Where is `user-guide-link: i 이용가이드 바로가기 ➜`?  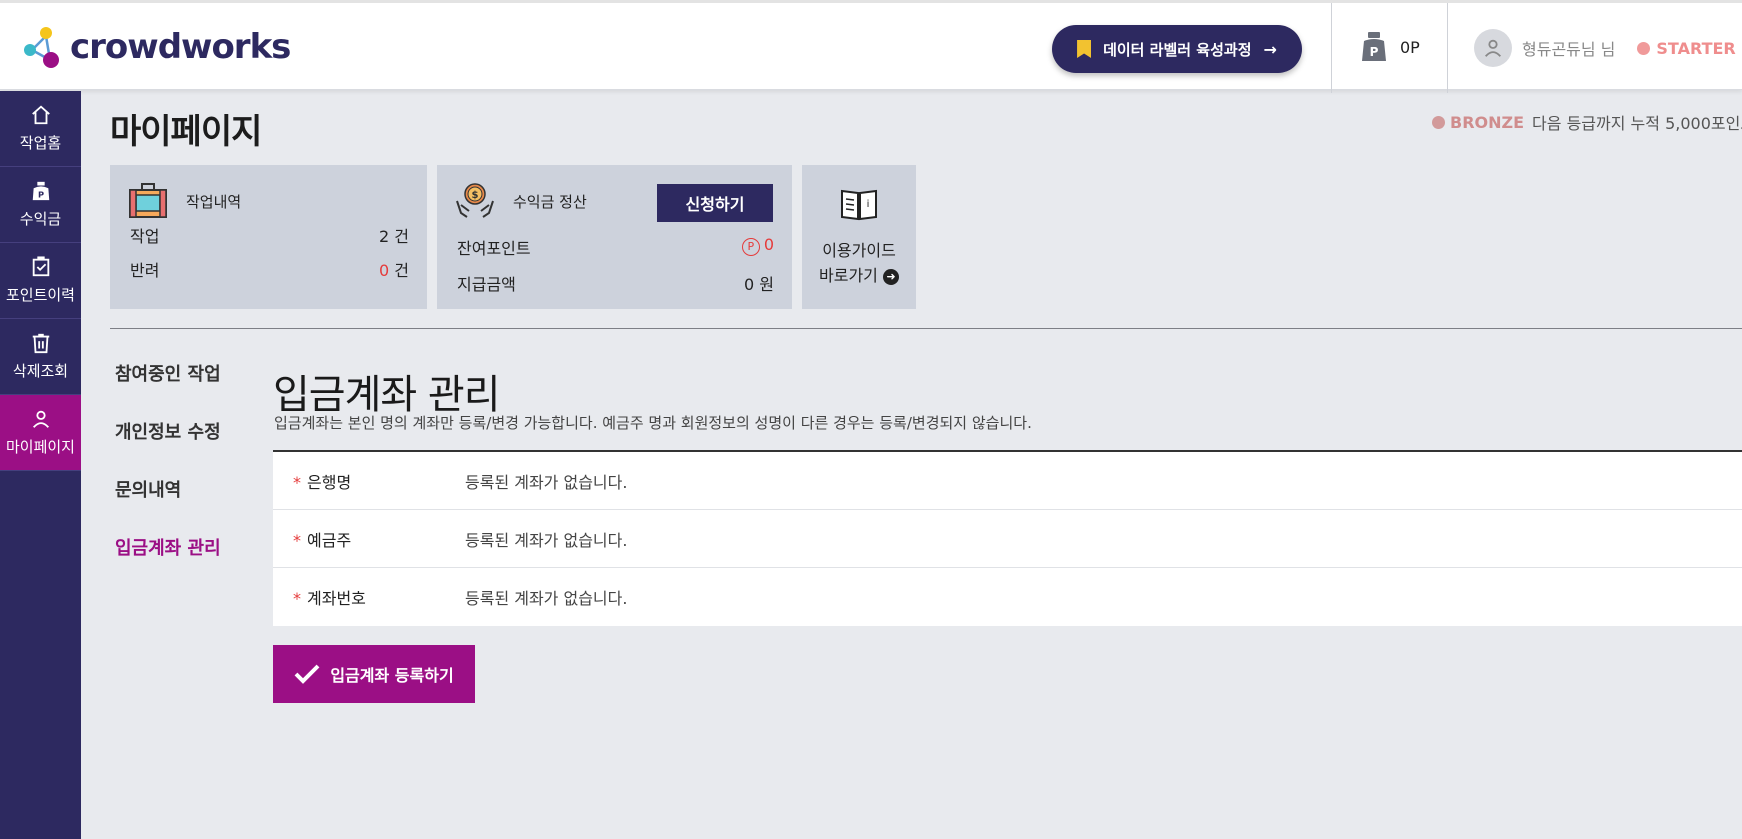
user-guide-link: i 이용가이드 바로가기 ➜ is located at coordinates (859, 237).